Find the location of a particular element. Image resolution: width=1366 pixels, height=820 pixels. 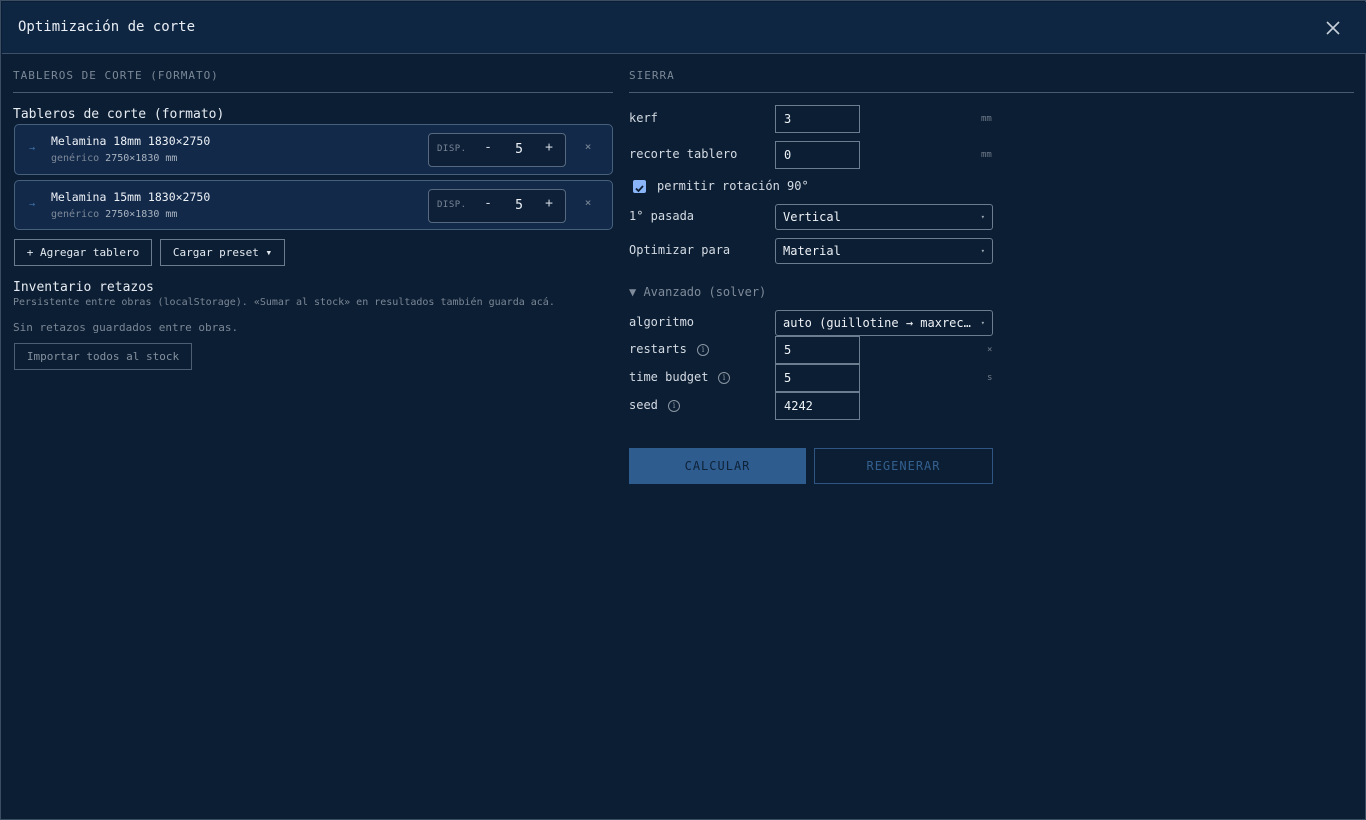

load-preset-button: Cargar preset ▾ is located at coordinates (222, 252).